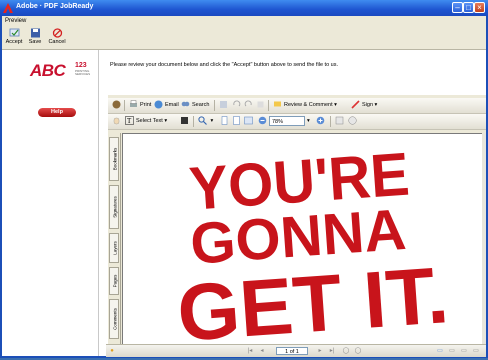 This screenshot has height=360, width=488. What do you see at coordinates (15, 21) in the screenshot?
I see `menu-preview: Preview` at bounding box center [15, 21].